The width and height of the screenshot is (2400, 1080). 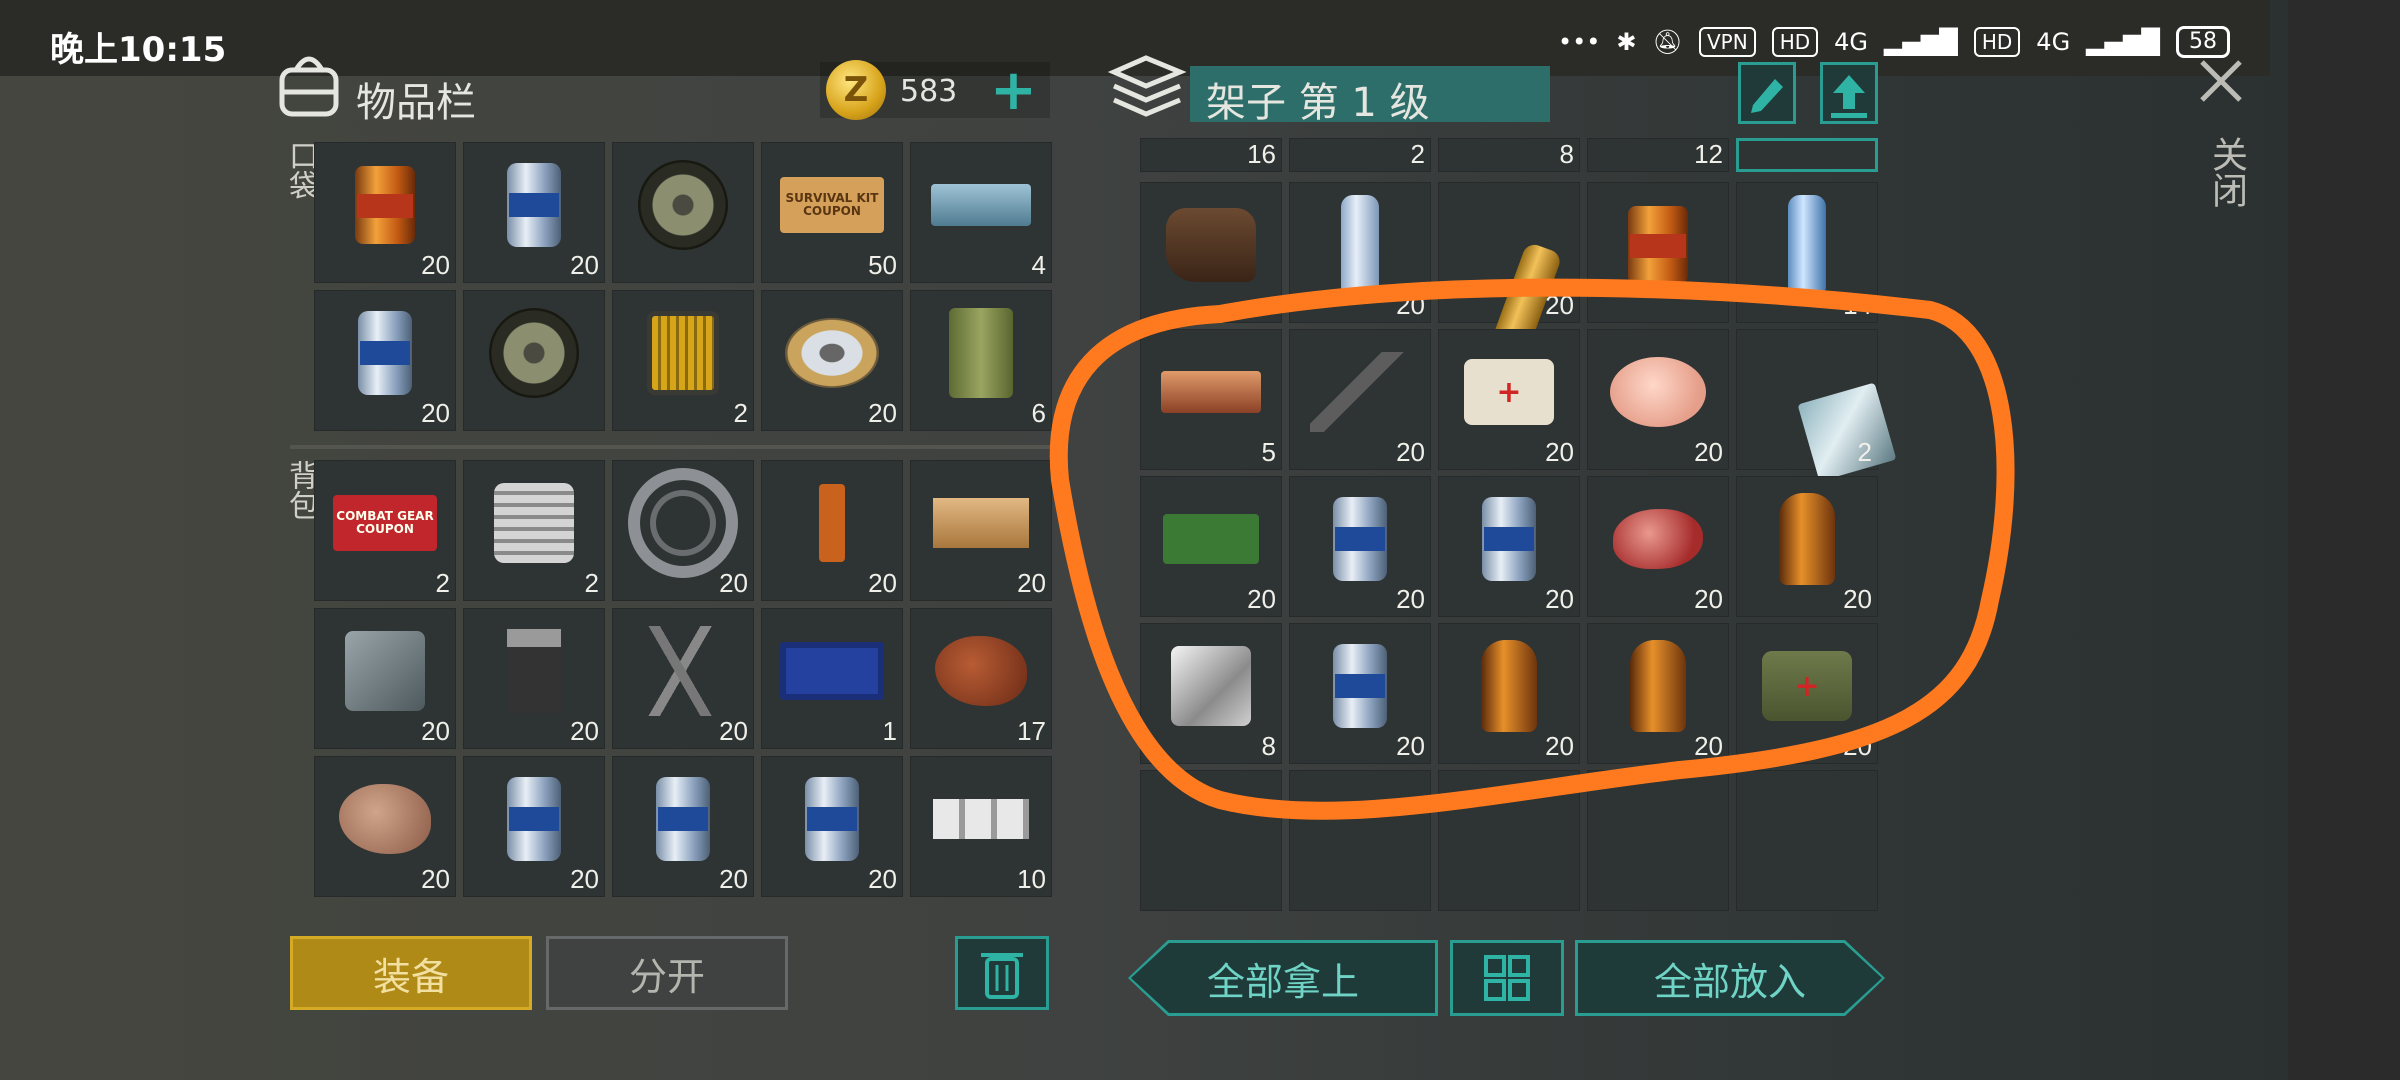 I want to click on equip-button: 装备, so click(x=411, y=973).